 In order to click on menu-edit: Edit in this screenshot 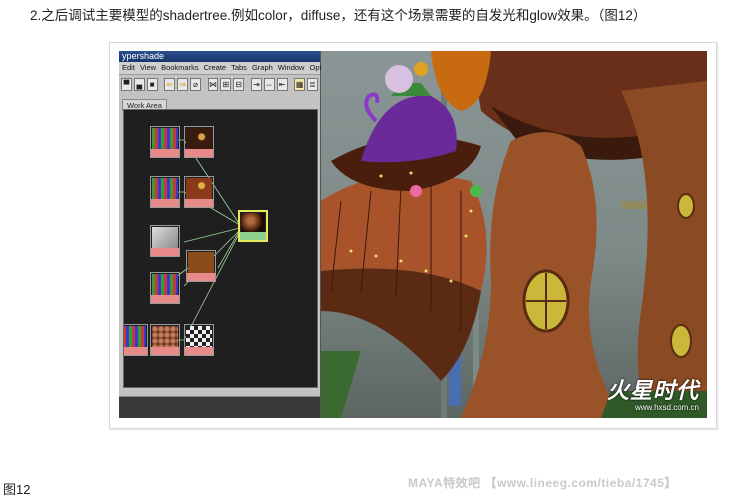, I will do `click(128, 68)`.